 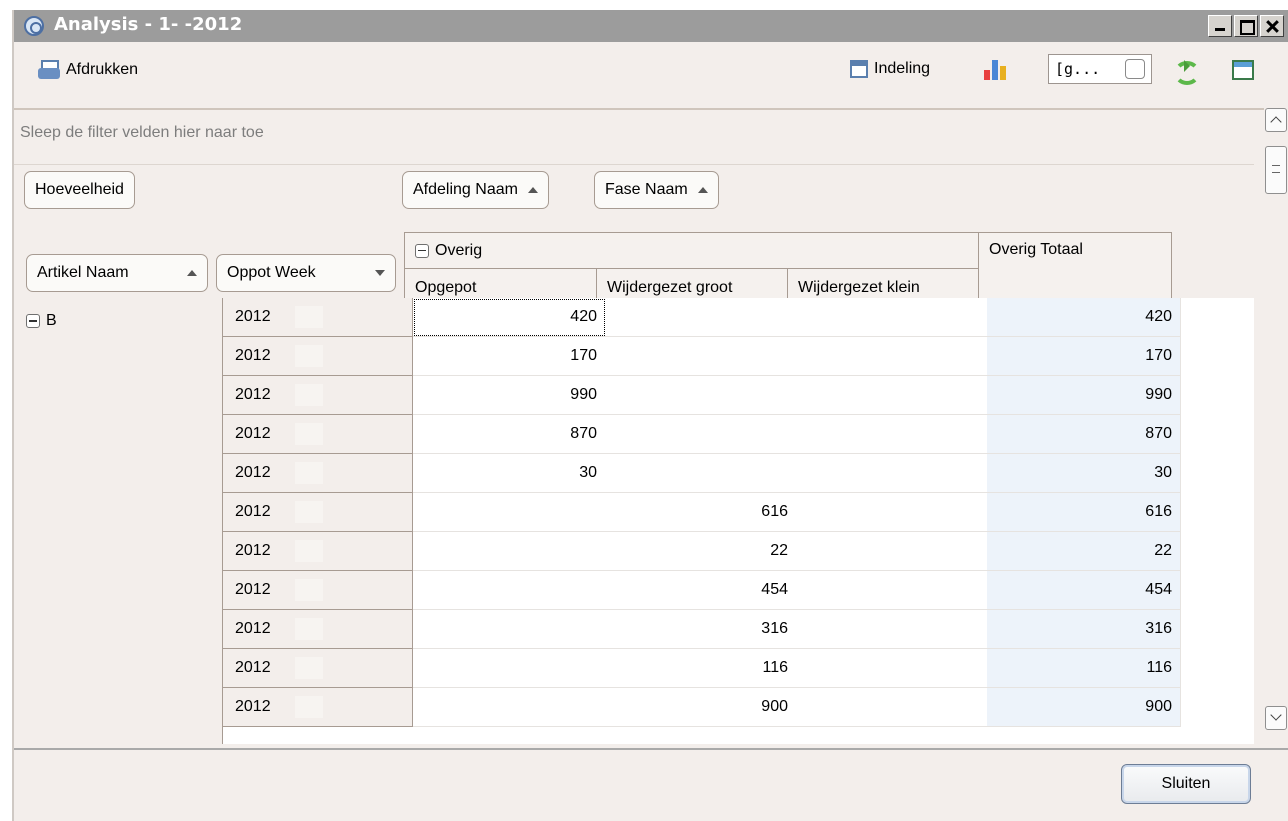 What do you see at coordinates (691, 250) in the screenshot?
I see `column-group-header: Overig` at bounding box center [691, 250].